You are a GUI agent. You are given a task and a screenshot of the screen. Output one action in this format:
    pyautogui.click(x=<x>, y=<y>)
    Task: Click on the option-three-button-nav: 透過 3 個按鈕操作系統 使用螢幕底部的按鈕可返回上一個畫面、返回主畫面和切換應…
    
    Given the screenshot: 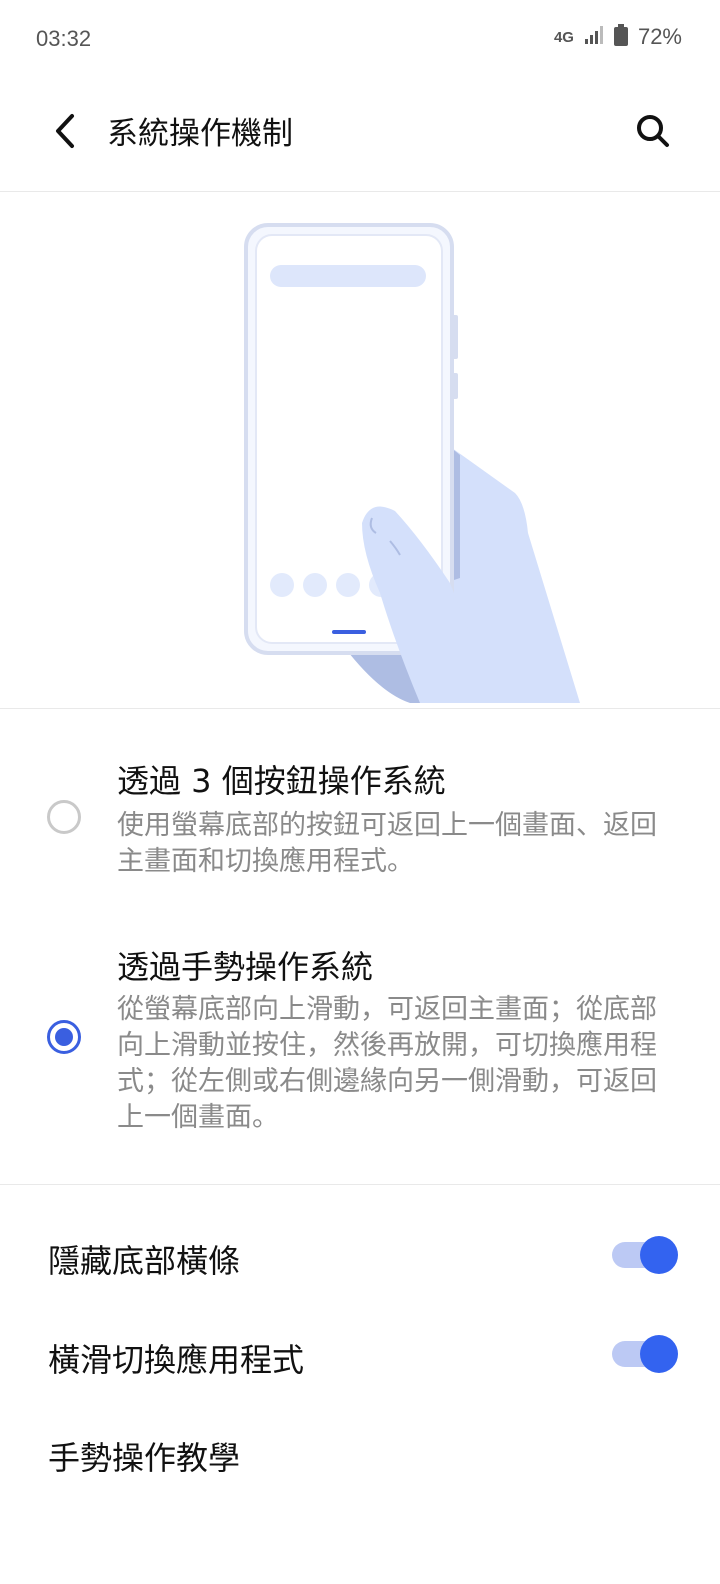 What is the action you would take?
    pyautogui.click(x=360, y=805)
    